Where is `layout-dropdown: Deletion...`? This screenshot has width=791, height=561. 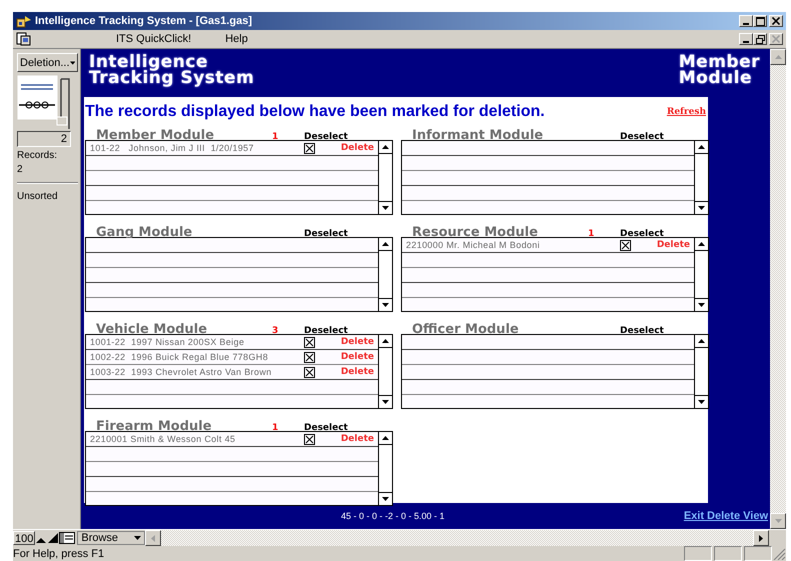 layout-dropdown: Deletion... is located at coordinates (47, 62).